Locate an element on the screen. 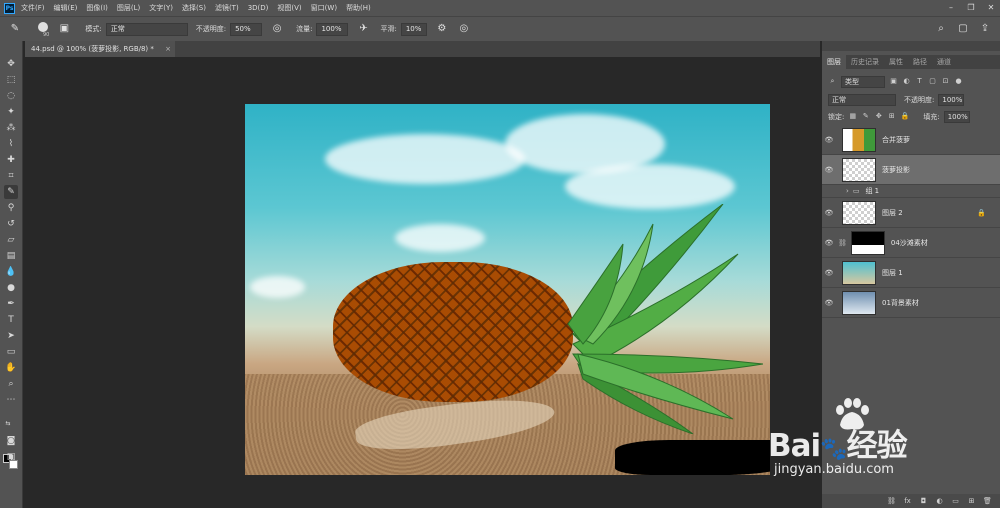 This screenshot has height=508, width=1000. menu-layer: 图层(L) is located at coordinates (128, 8).